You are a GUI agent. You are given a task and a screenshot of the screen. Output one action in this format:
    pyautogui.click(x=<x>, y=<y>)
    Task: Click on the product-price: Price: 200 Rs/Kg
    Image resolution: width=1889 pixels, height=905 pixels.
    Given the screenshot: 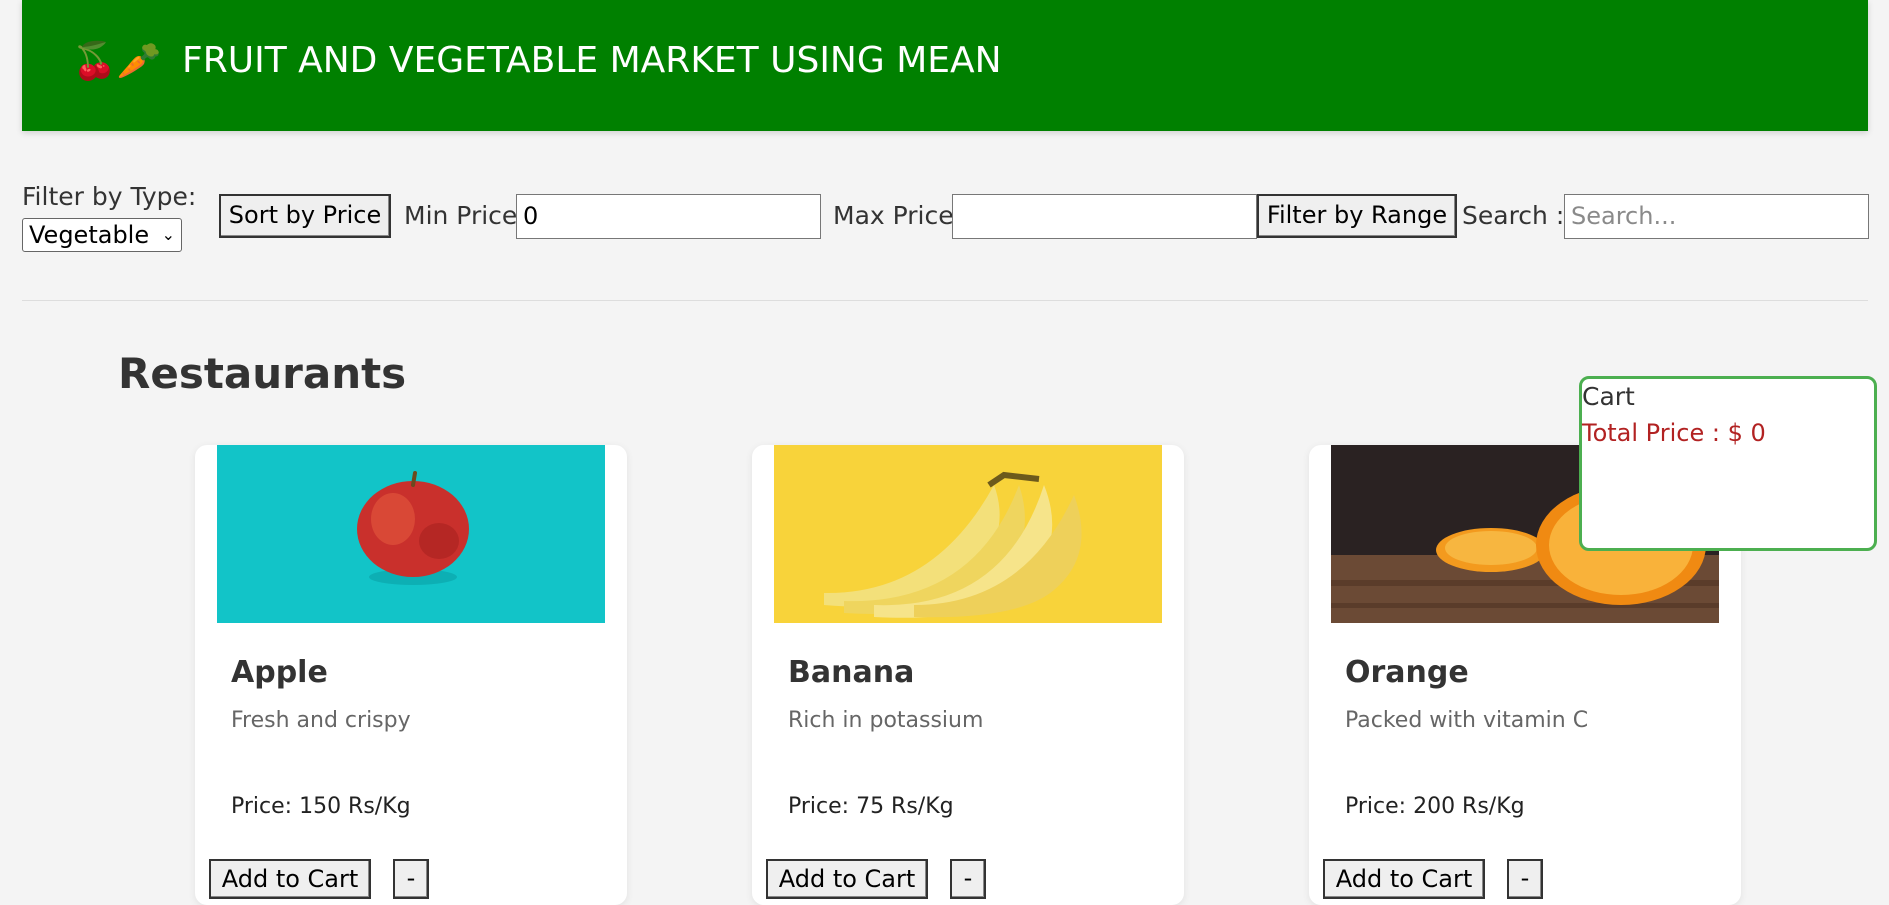 What is the action you would take?
    pyautogui.click(x=1435, y=806)
    